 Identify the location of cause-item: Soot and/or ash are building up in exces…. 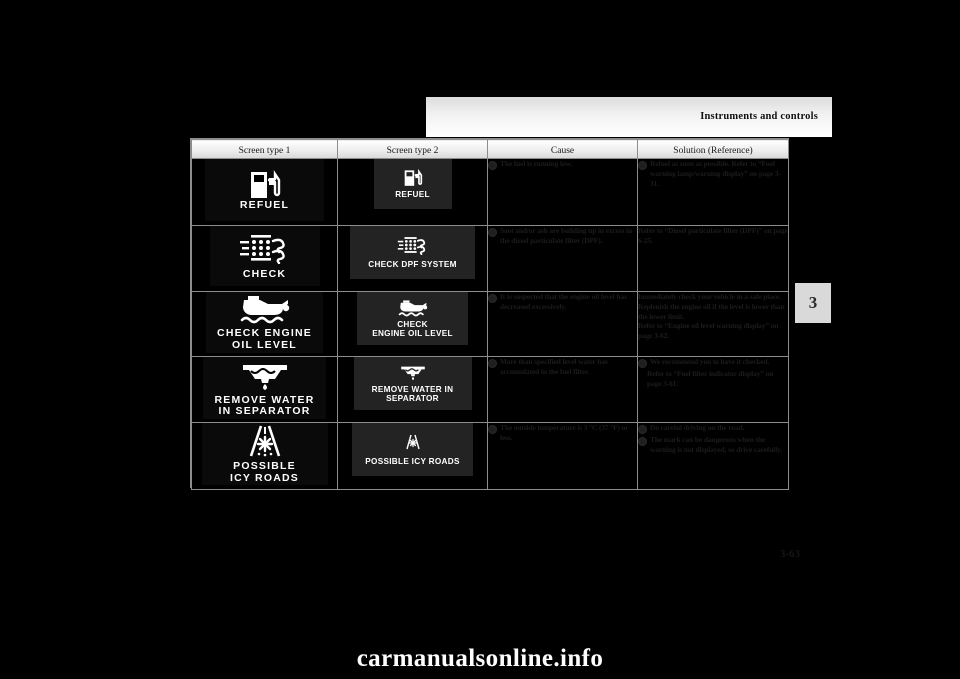
(562, 236).